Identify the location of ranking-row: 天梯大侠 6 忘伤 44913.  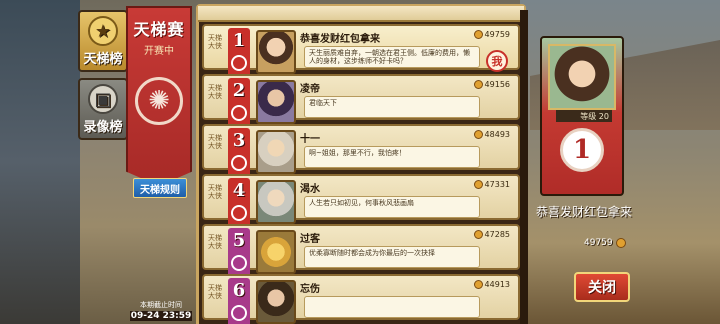
(361, 299).